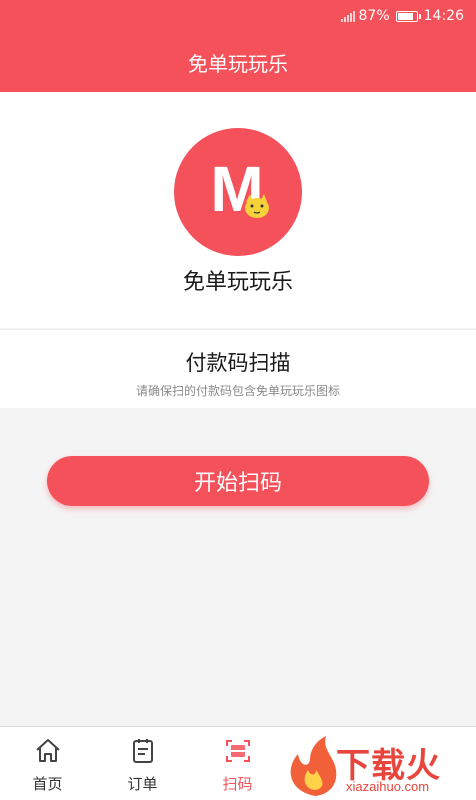 The image size is (476, 800). Describe the element at coordinates (347, 16) in the screenshot. I see `signal-icon` at that location.